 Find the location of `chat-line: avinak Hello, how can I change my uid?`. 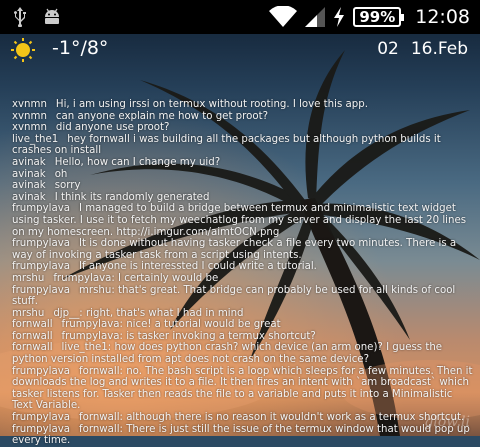

chat-line: avinak Hello, how can I change my uid? is located at coordinates (243, 163).